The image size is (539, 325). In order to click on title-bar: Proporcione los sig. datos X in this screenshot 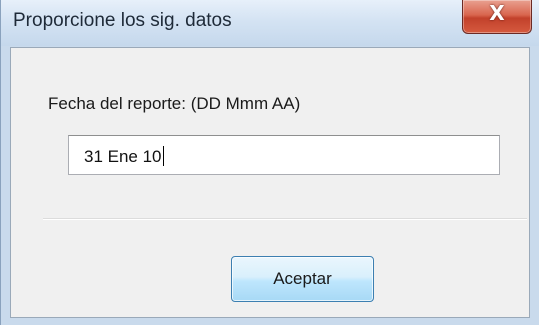, I will do `click(270, 23)`.